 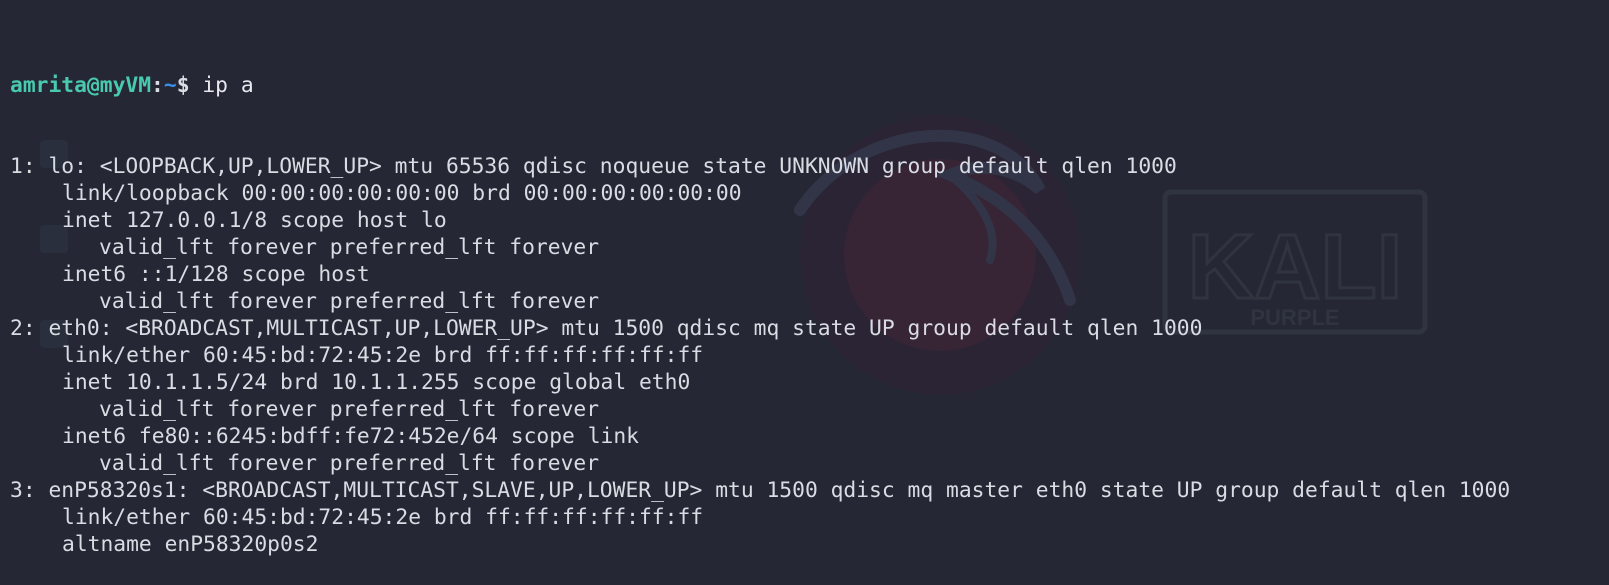 What do you see at coordinates (221, 85) in the screenshot?
I see `prompt-command: ip a` at bounding box center [221, 85].